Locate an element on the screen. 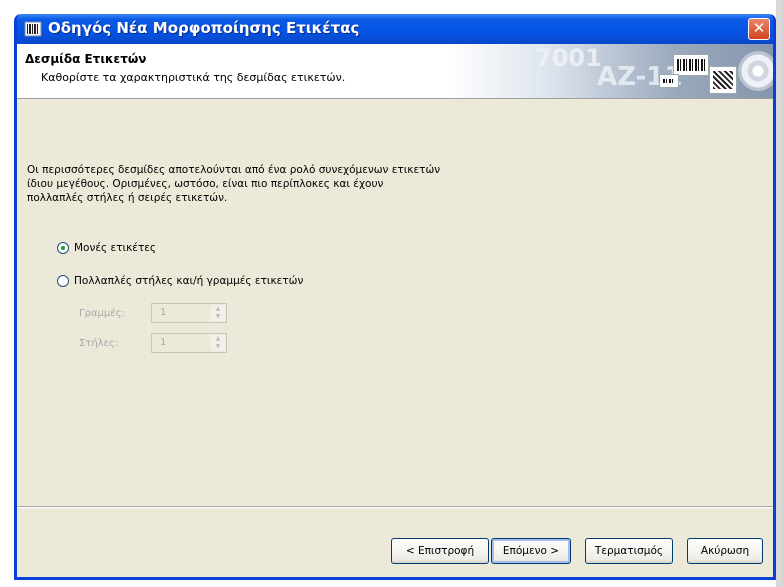 The height and width of the screenshot is (587, 783). option-label: Μονές ετικέτες is located at coordinates (115, 248).